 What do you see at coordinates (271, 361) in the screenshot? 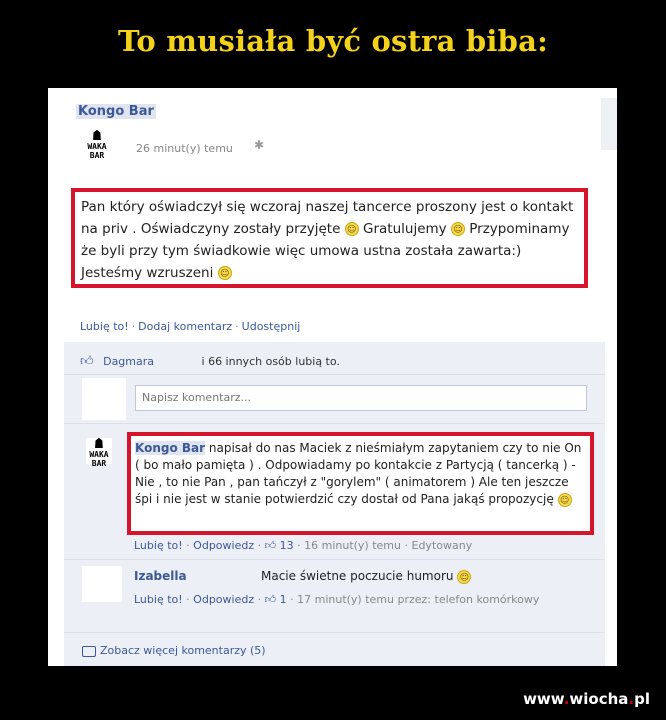
I see `likes-count-text: i 66 innych osób lubią to.` at bounding box center [271, 361].